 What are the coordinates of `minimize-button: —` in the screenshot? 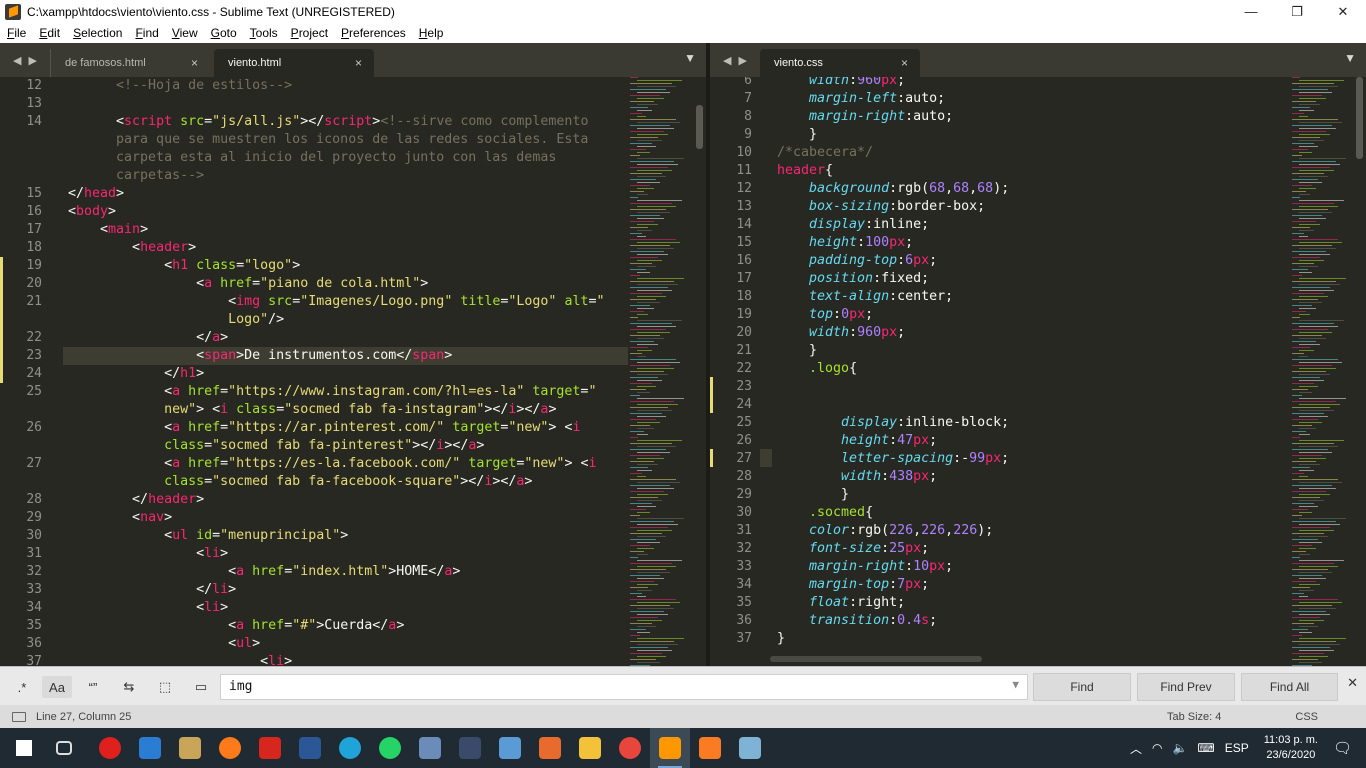 It's located at (1251, 11).